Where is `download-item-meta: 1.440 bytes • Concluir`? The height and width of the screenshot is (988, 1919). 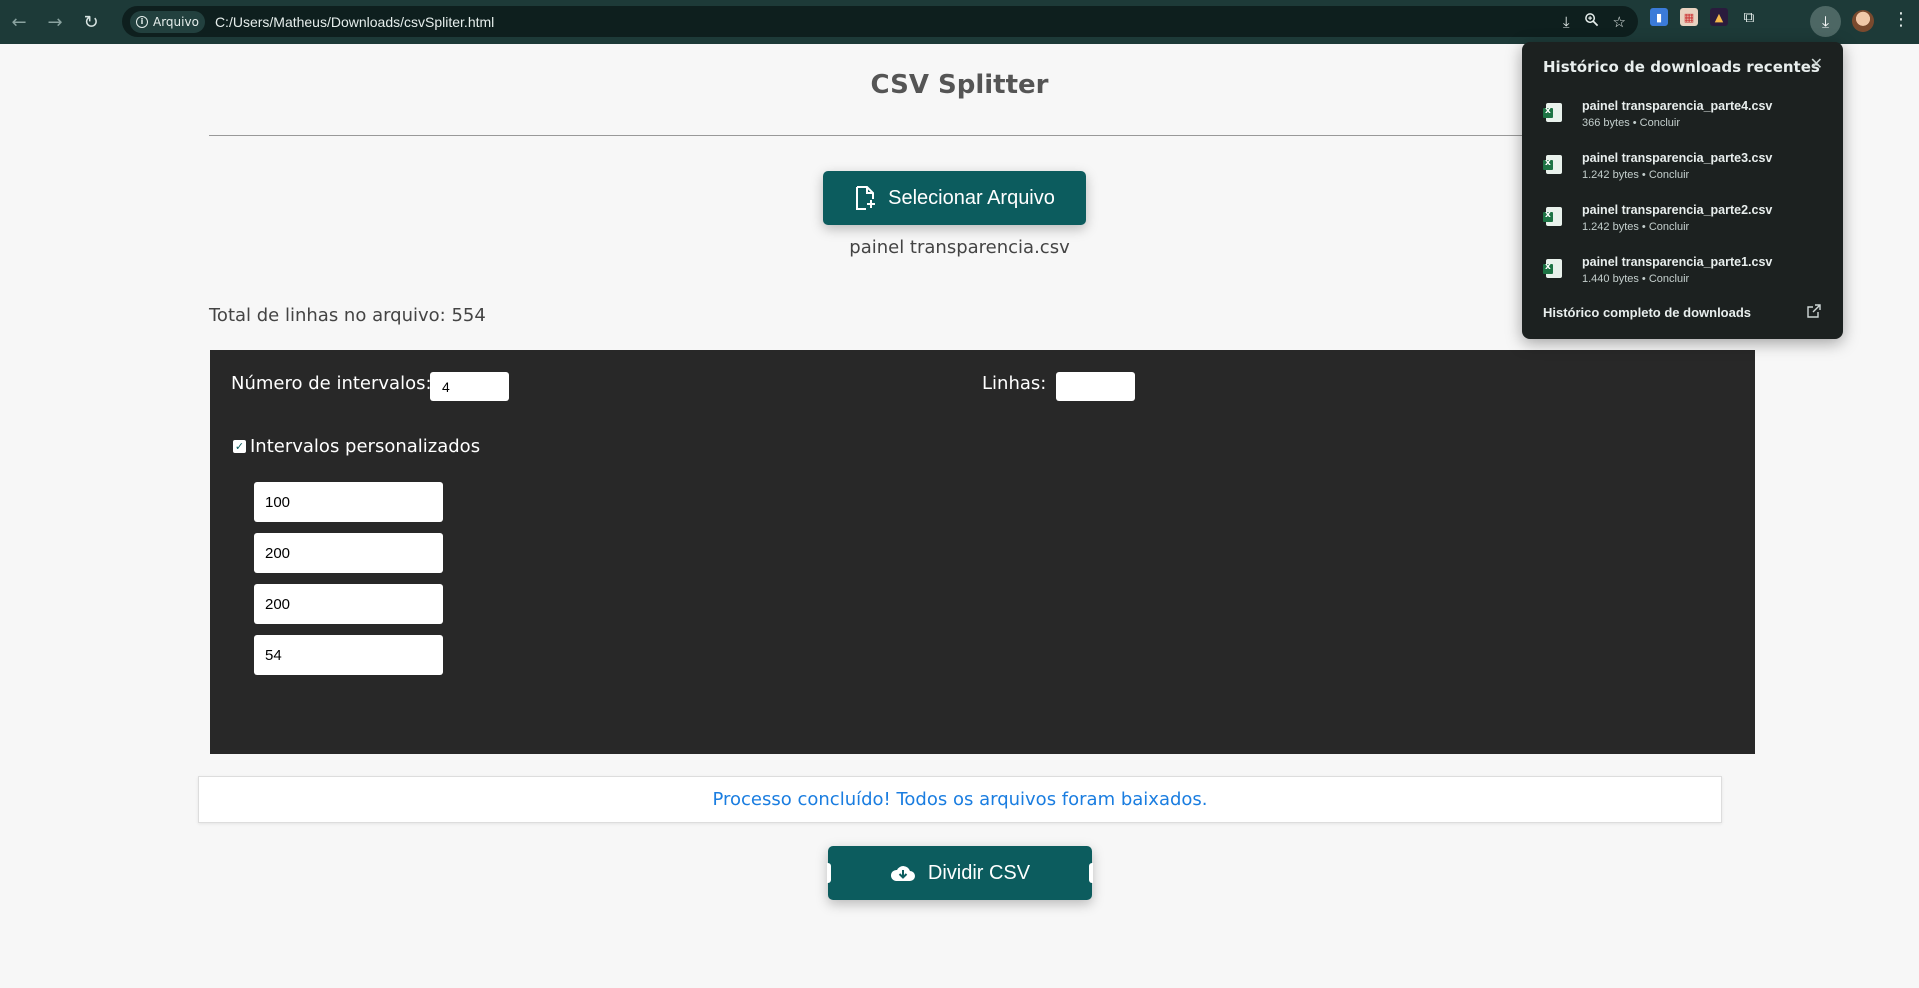 download-item-meta: 1.440 bytes • Concluir is located at coordinates (1636, 279).